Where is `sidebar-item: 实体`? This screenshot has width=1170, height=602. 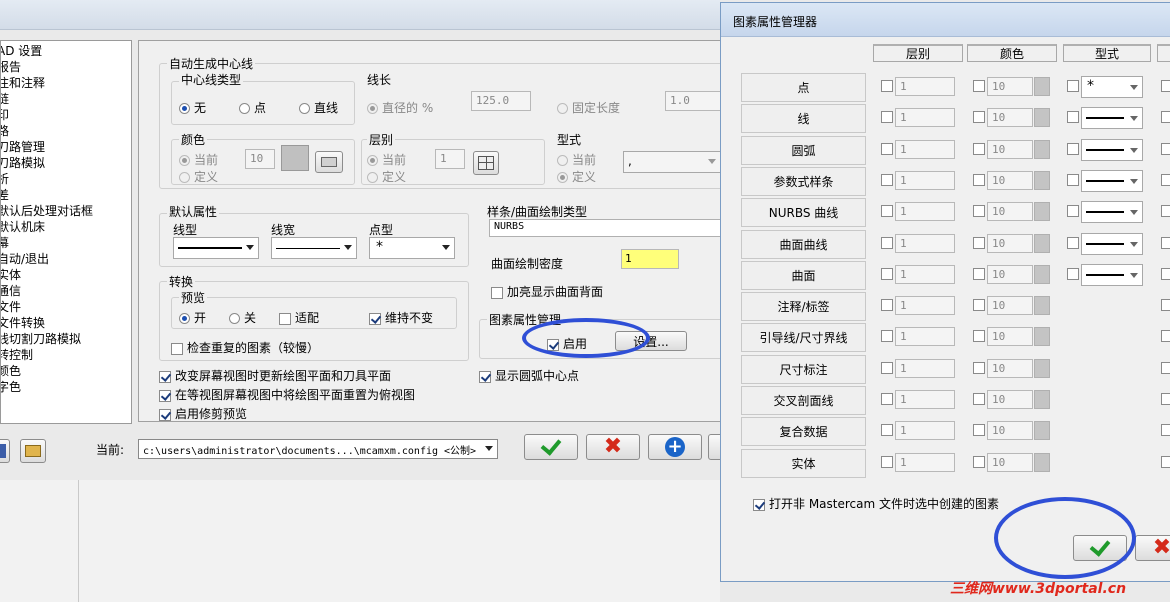
sidebar-item: 实体 is located at coordinates (47, 275).